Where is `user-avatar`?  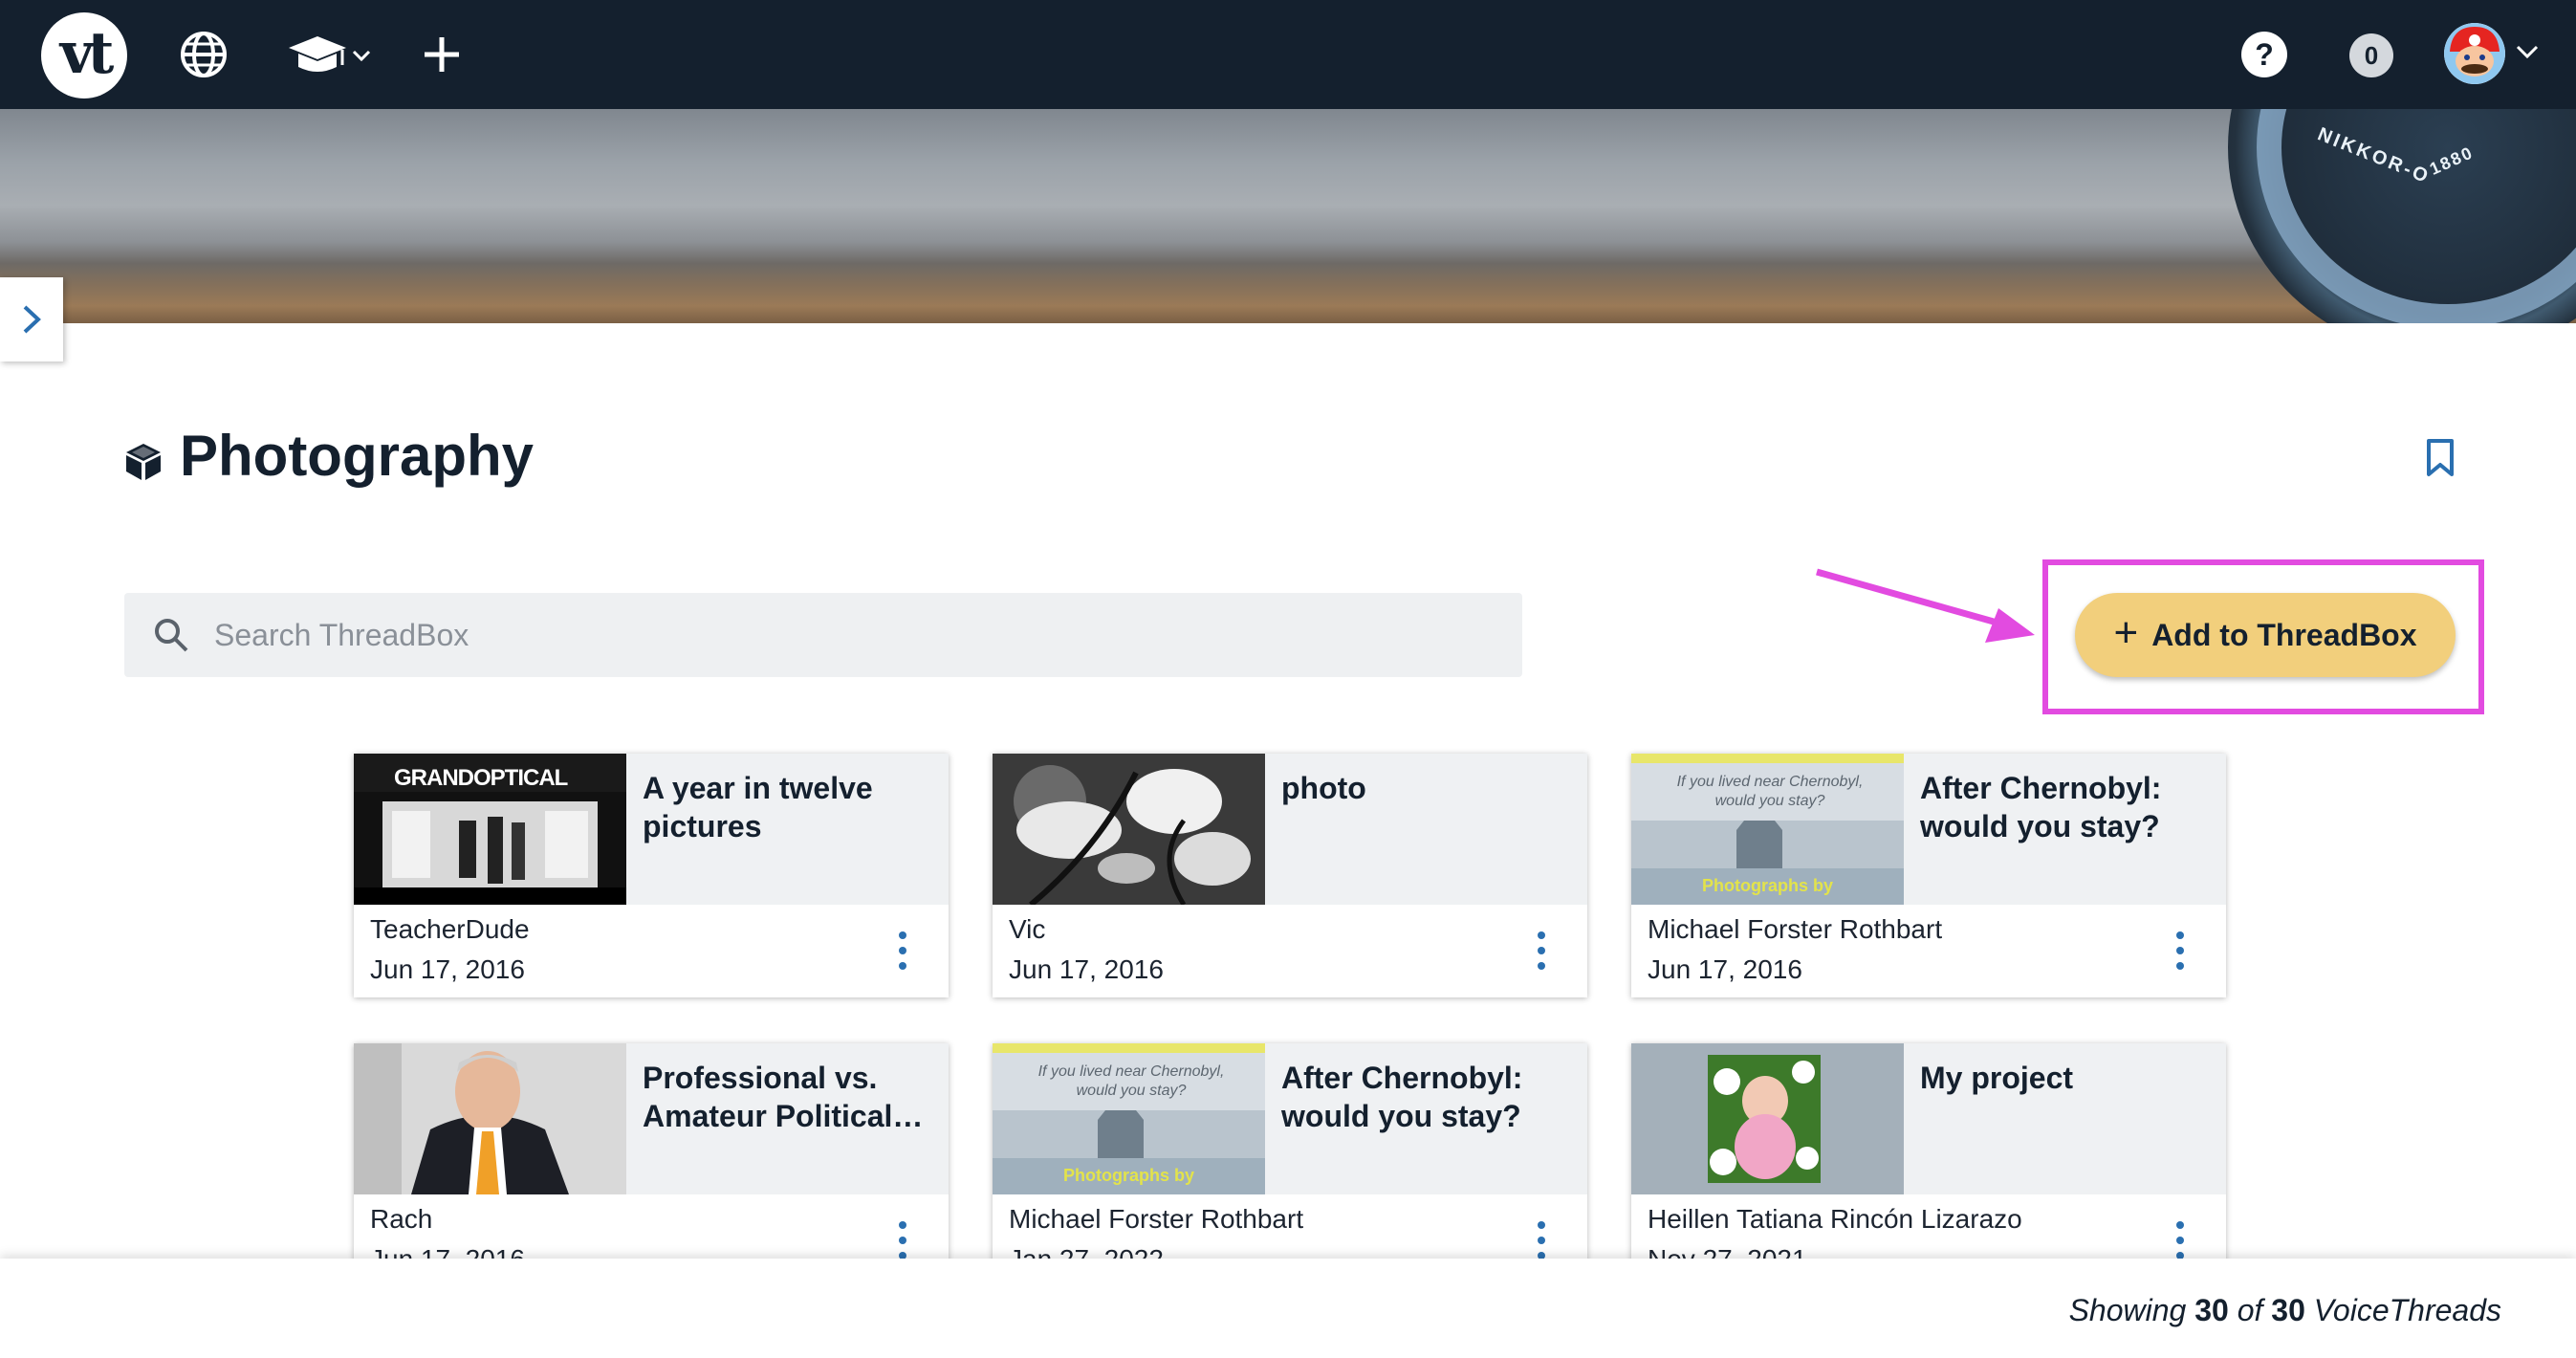
user-avatar is located at coordinates (2474, 53).